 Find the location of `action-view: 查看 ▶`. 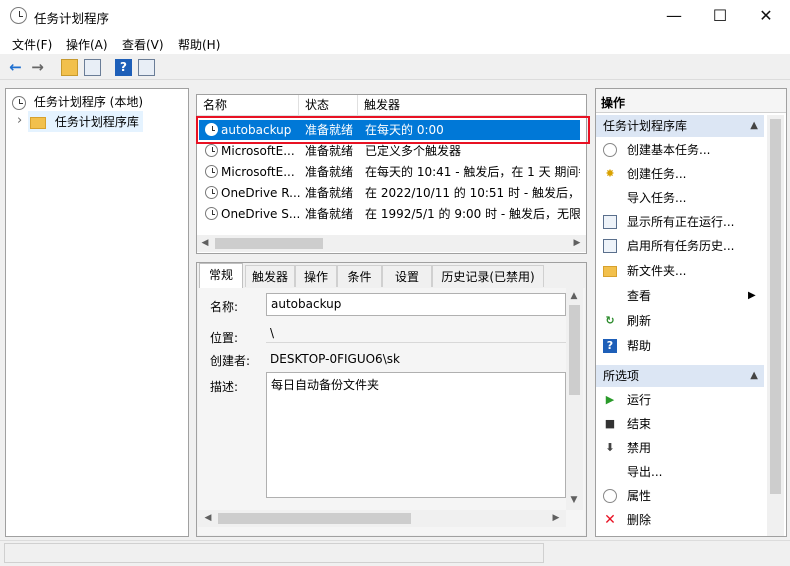

action-view: 查看 ▶ is located at coordinates (680, 296).